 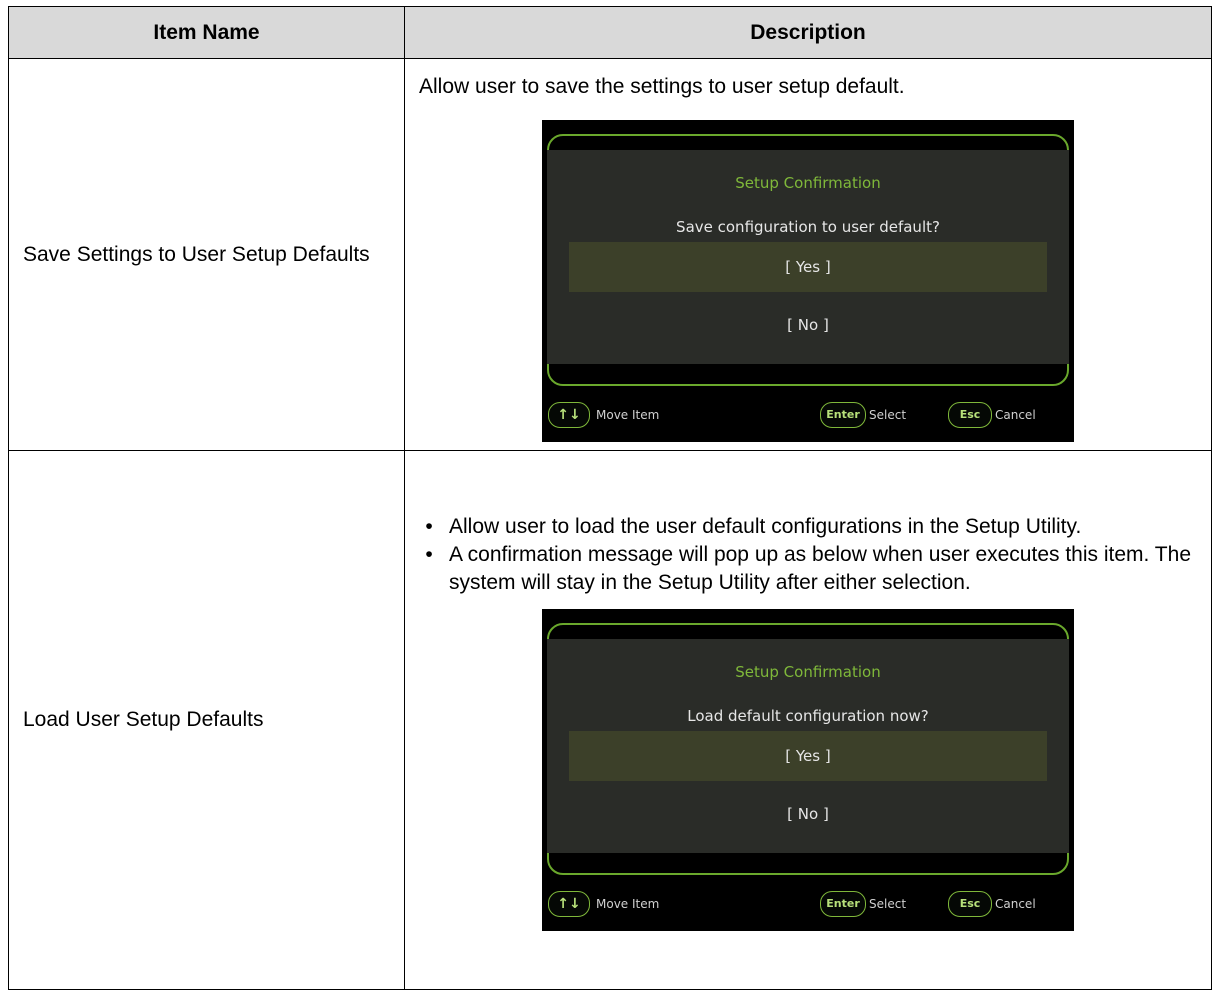 I want to click on table-header-row: Item Name Description, so click(x=610, y=32).